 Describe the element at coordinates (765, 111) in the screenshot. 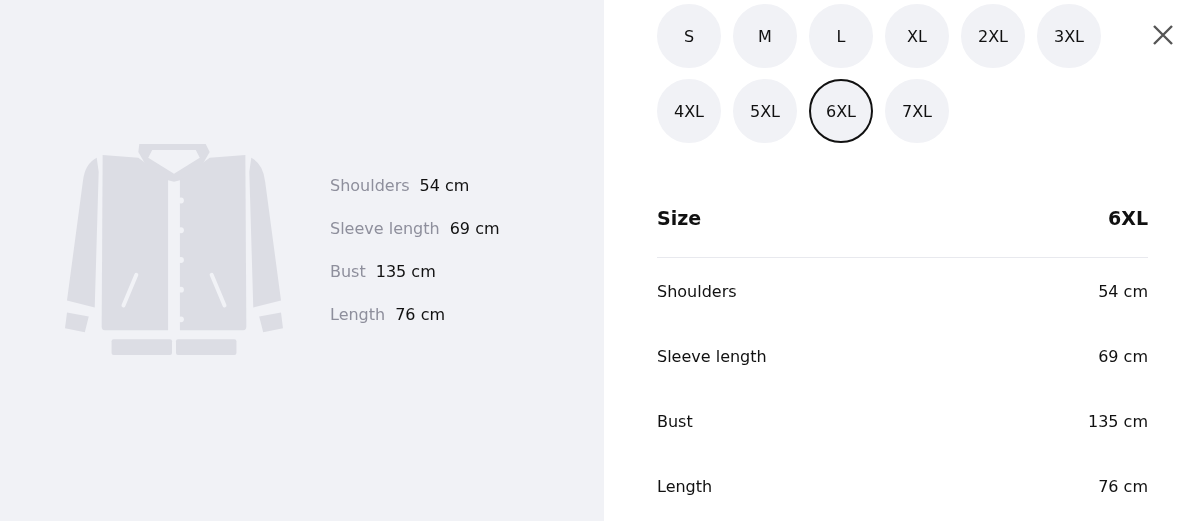

I see `size-option: 5XL` at that location.